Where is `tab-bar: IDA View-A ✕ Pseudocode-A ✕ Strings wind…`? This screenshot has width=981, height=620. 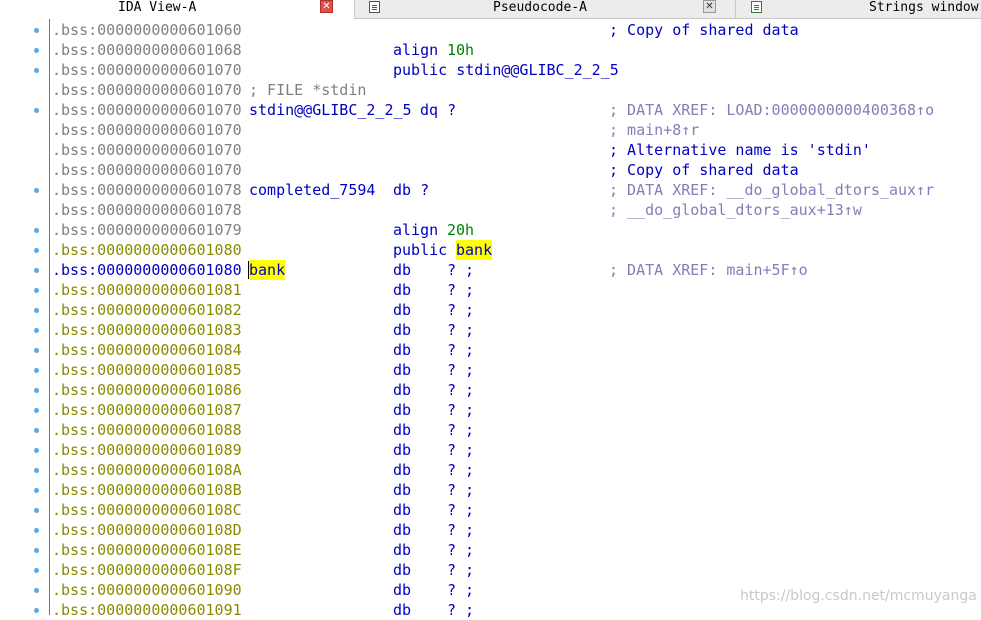 tab-bar: IDA View-A ✕ Pseudocode-A ✕ Strings wind… is located at coordinates (490, 9).